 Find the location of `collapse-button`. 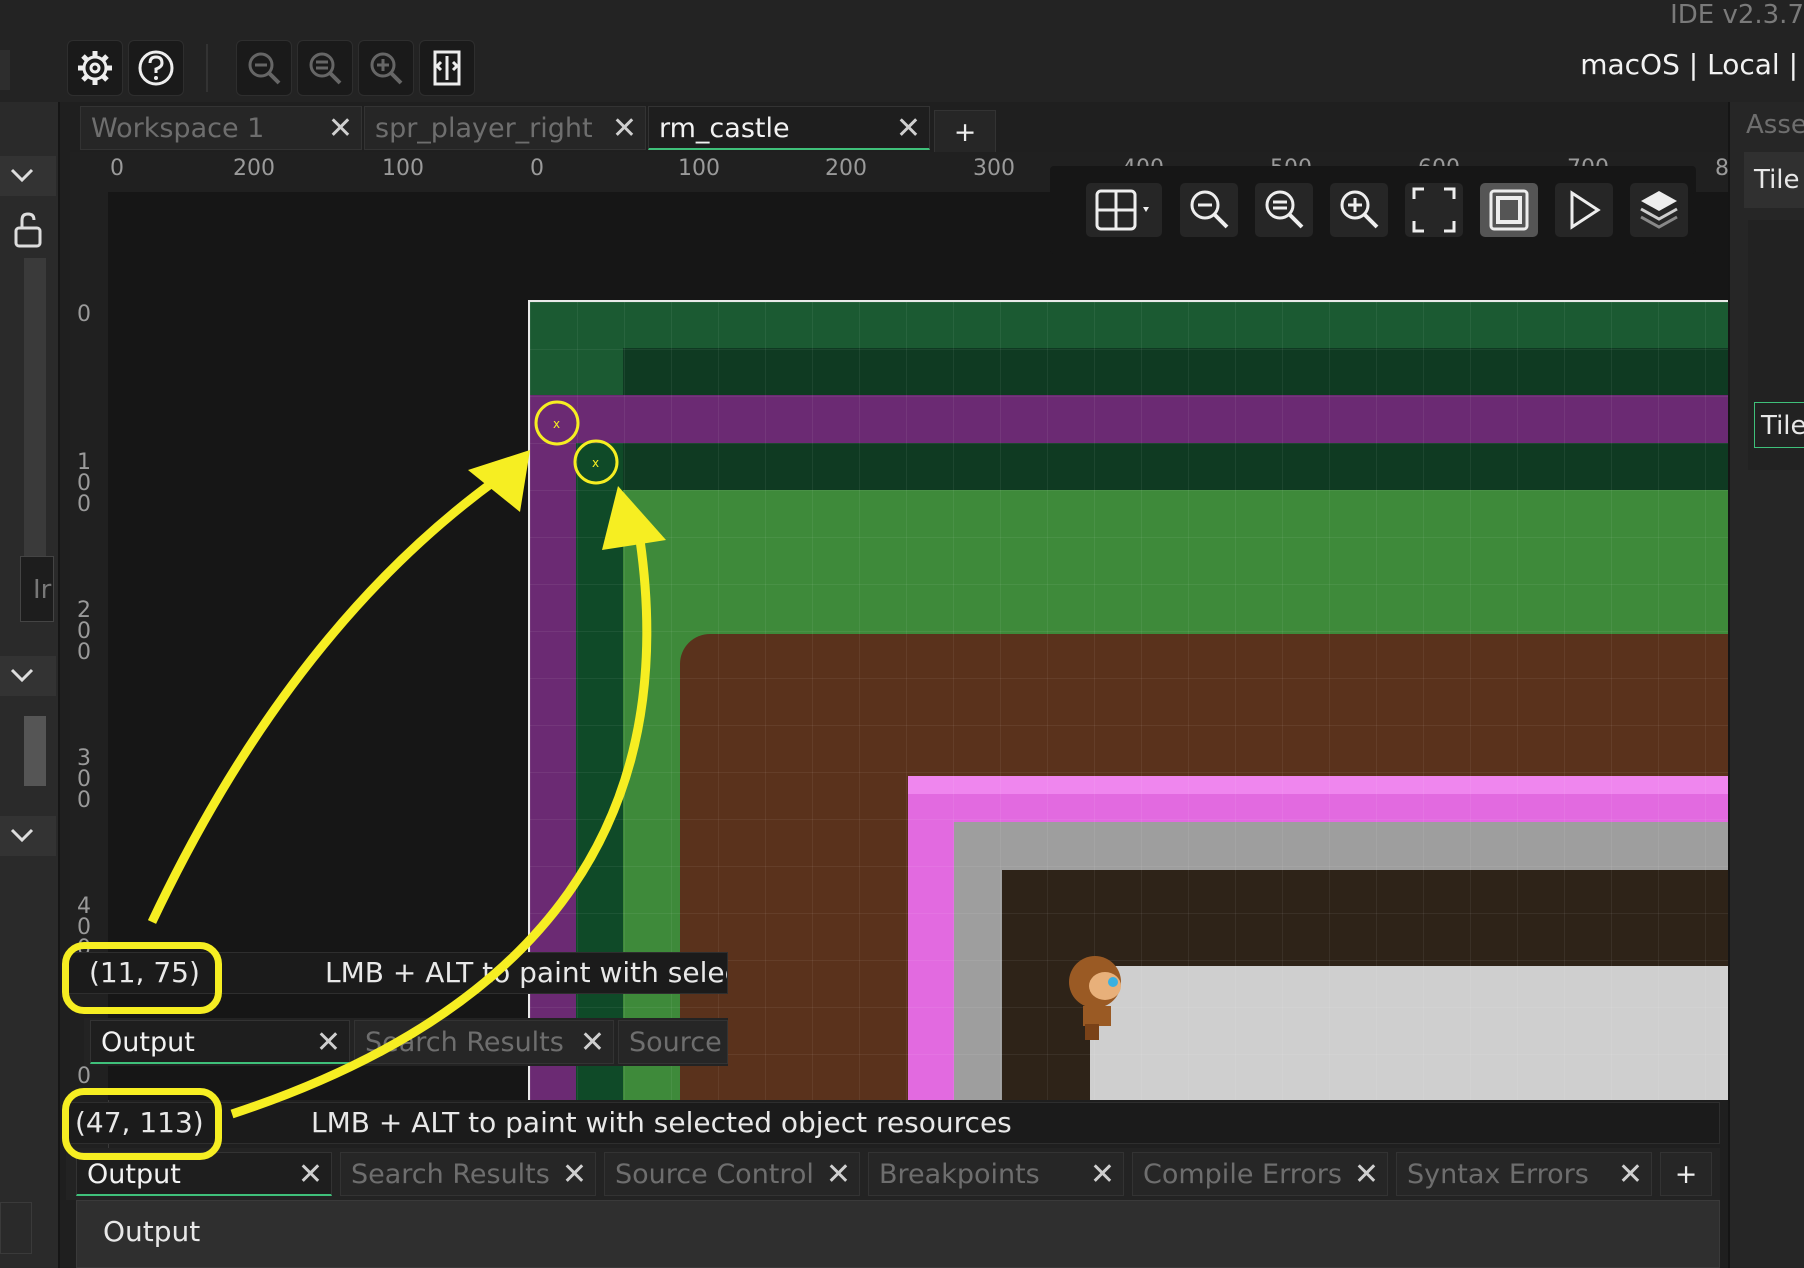

collapse-button is located at coordinates (28, 176).